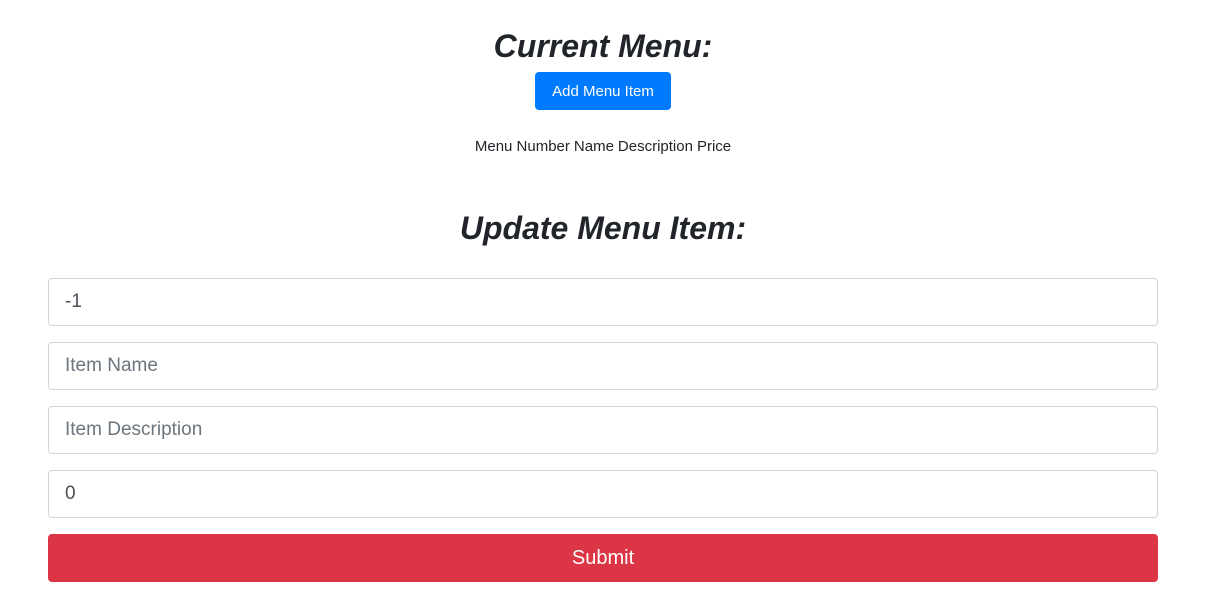 This screenshot has height=609, width=1213. I want to click on column-header-menu-number: Menu Number, so click(522, 146).